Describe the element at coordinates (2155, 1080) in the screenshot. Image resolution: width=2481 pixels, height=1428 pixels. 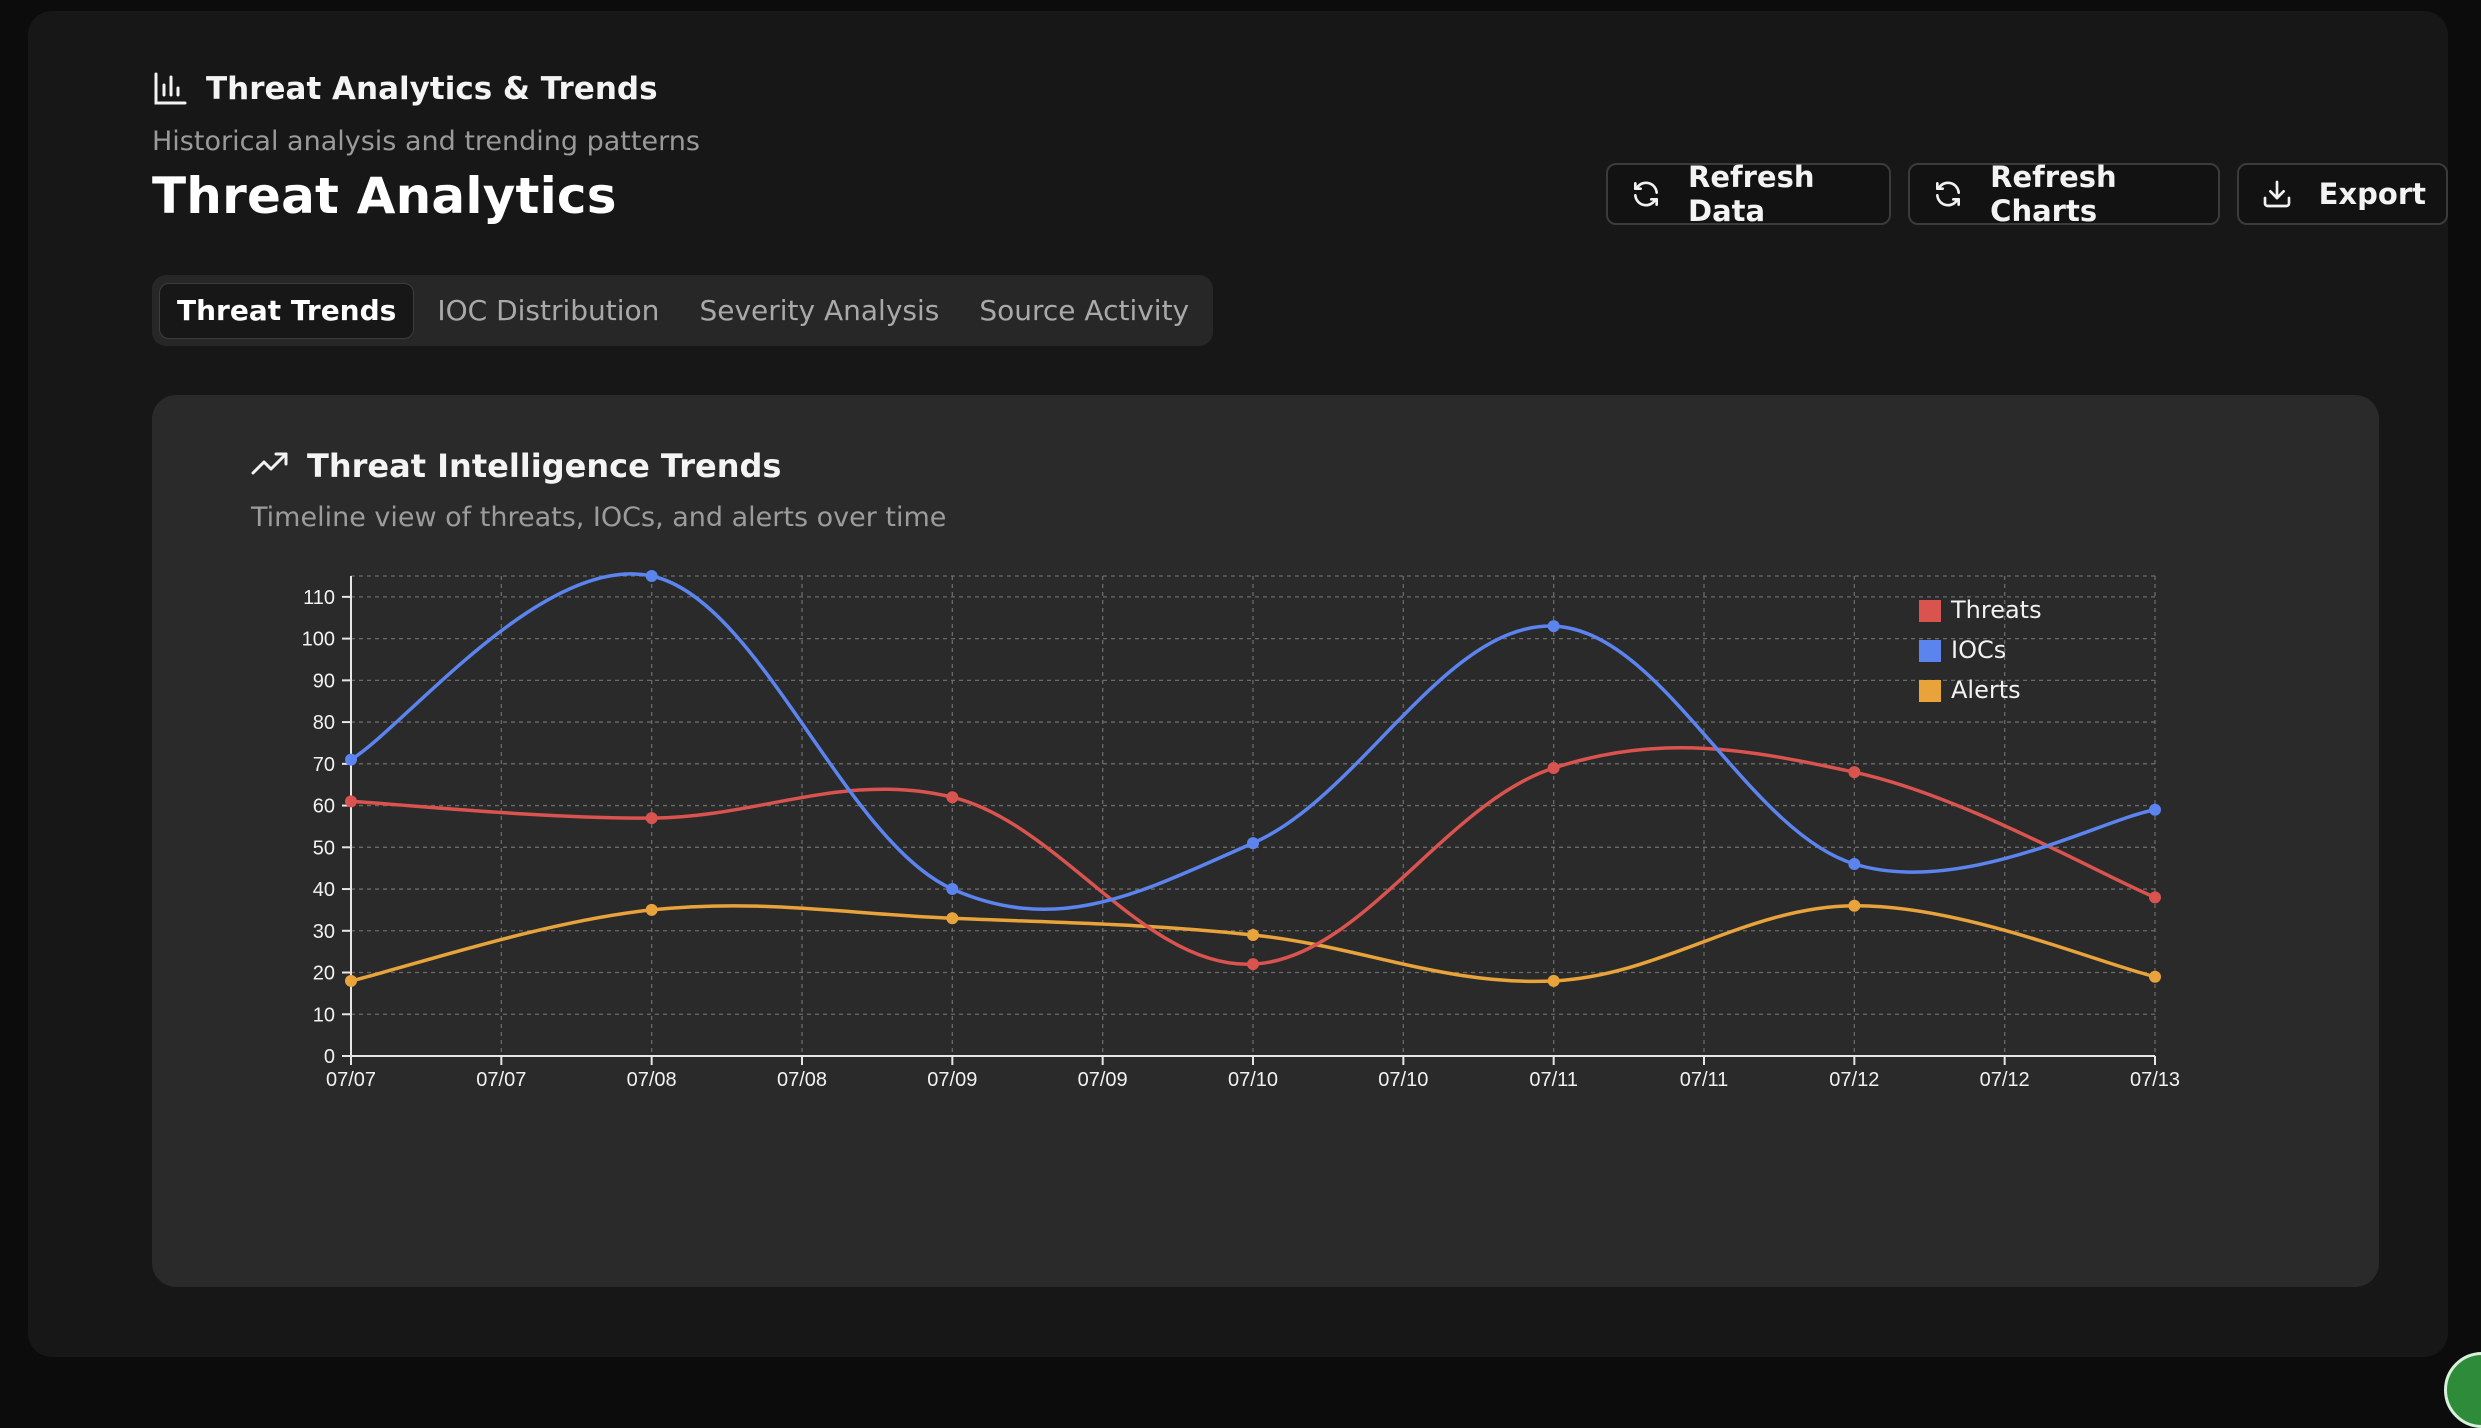
I see `x-tick-label: 07/13` at that location.